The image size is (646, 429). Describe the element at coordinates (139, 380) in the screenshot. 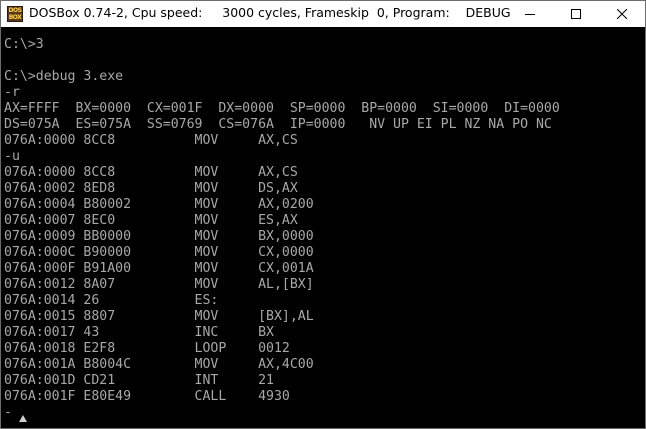

I see `terminal-line: 076A:001D CD21 INT 21` at that location.